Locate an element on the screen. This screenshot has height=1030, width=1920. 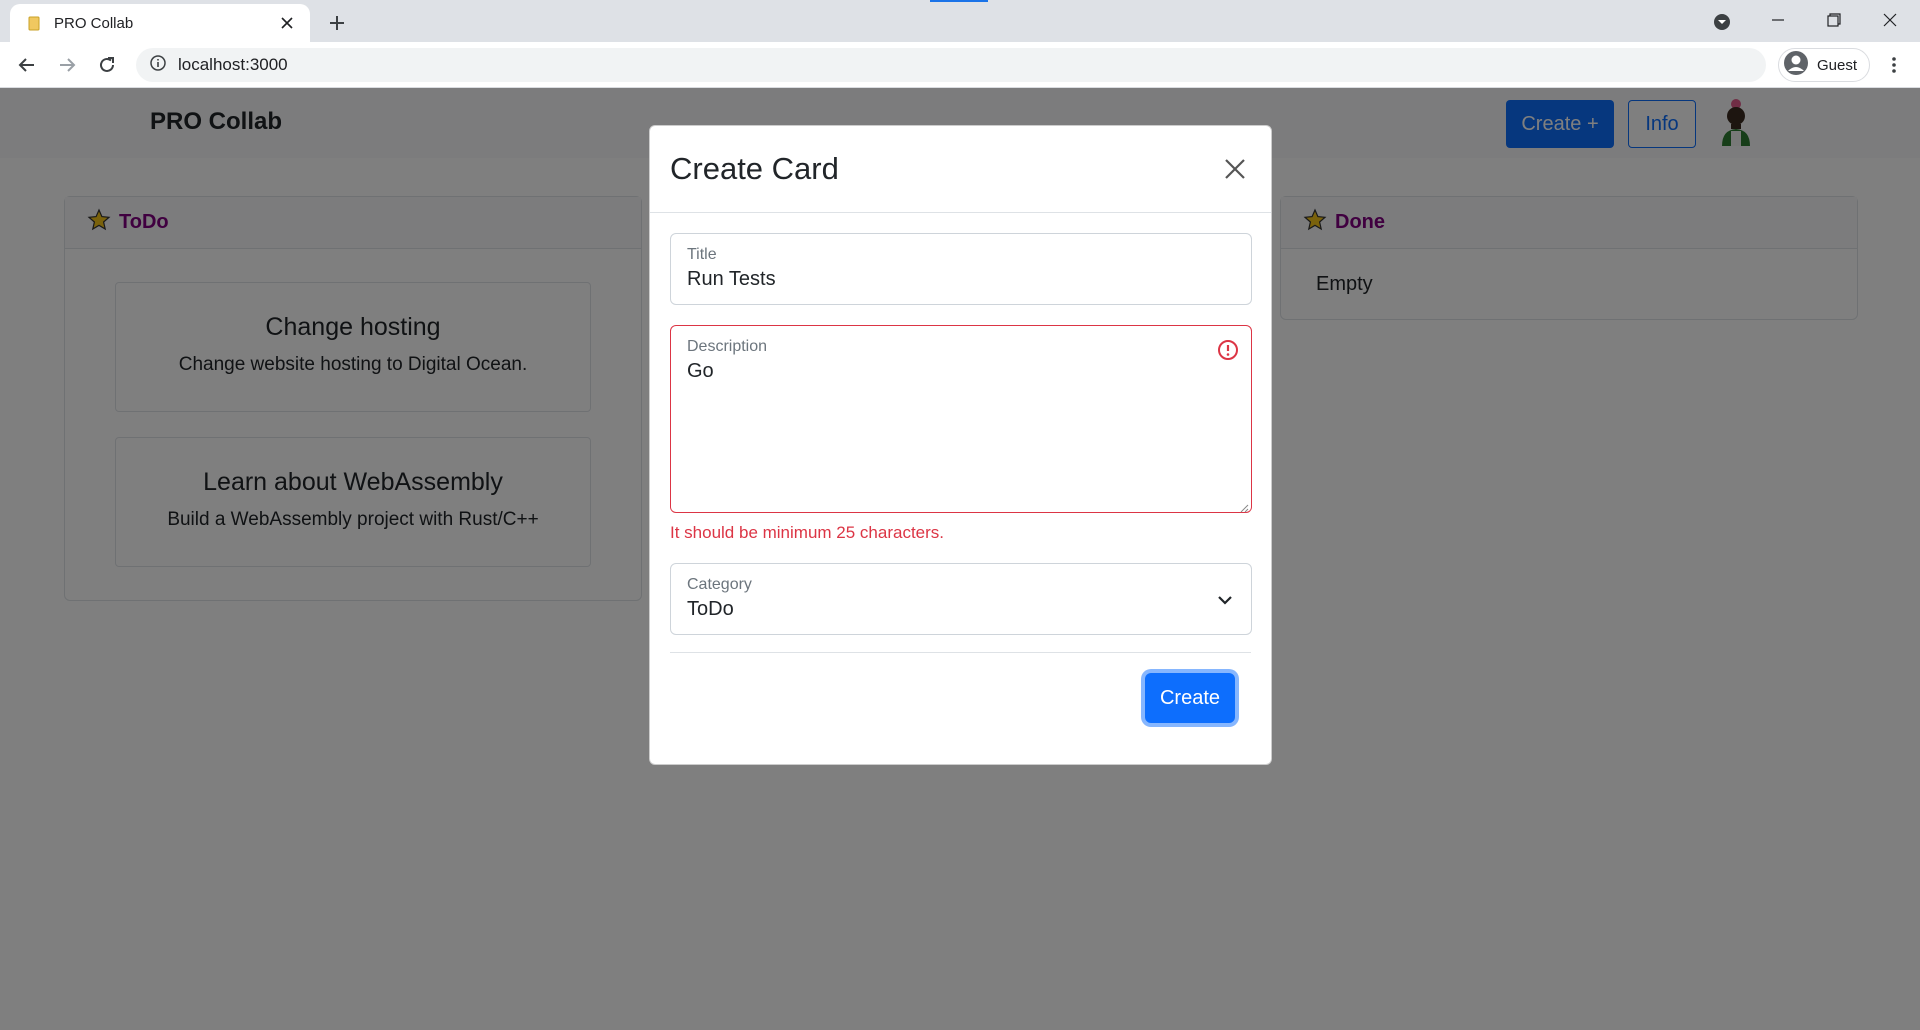
title-field-value: Run Tests is located at coordinates (731, 279).